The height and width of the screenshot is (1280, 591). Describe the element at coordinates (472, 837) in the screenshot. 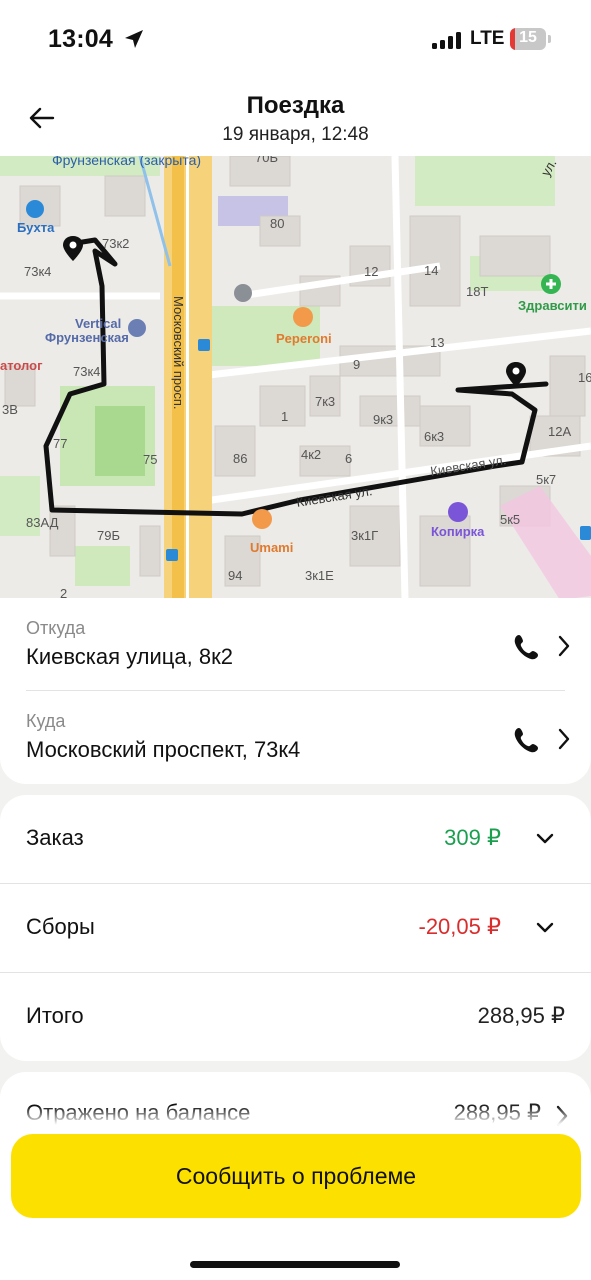

I see `order-amount: 309 ₽` at that location.